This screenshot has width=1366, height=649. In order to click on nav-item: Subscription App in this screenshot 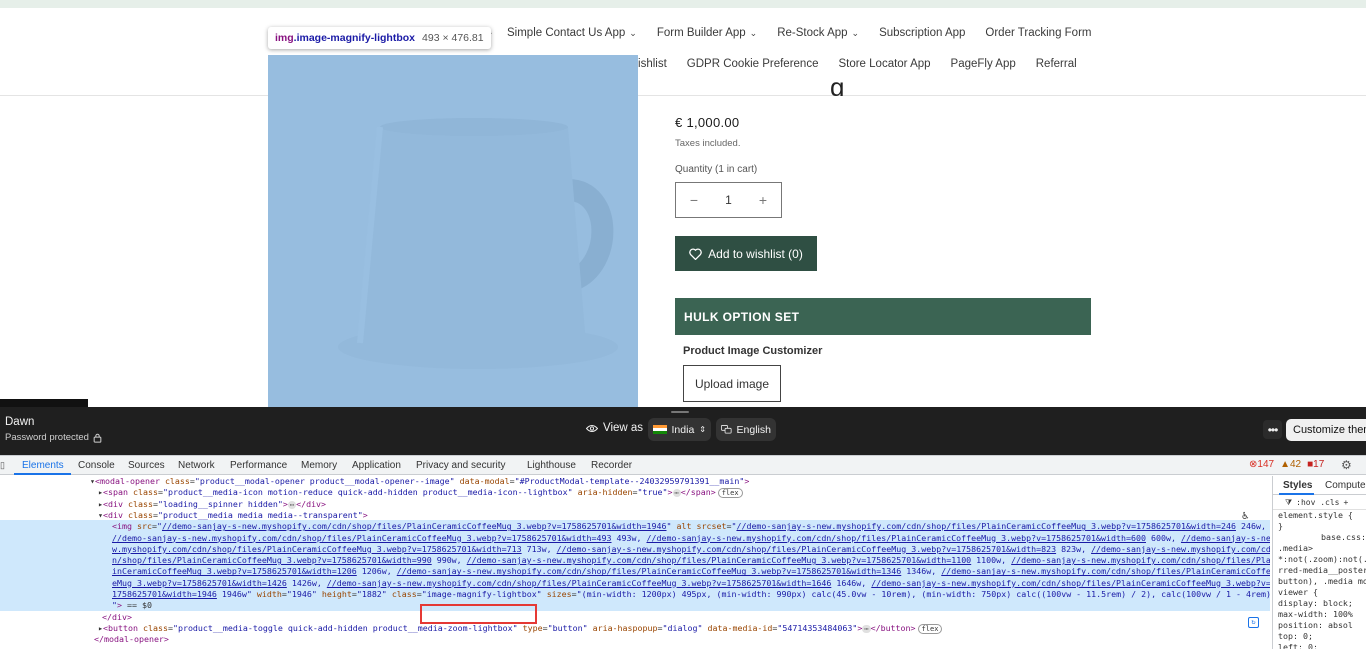, I will do `click(922, 33)`.